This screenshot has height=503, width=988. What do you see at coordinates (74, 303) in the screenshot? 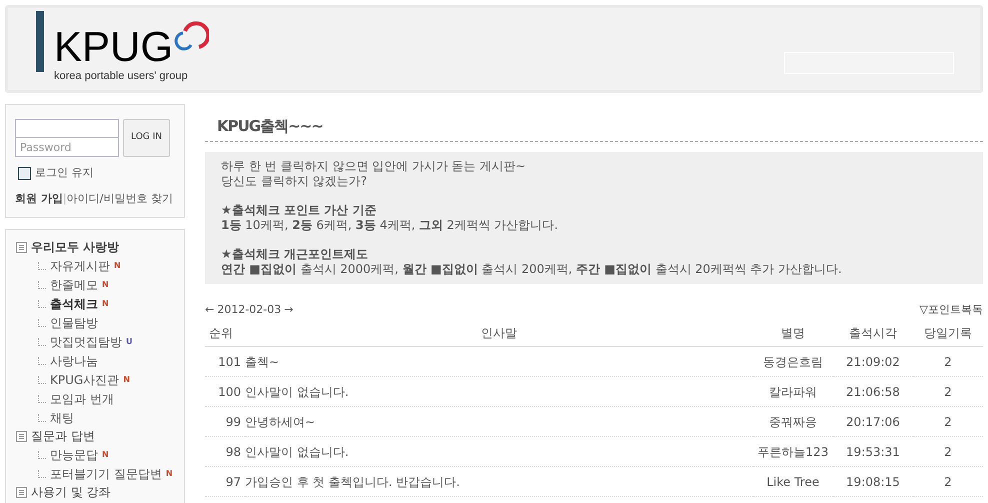
I see `sidebar-link: 출석체크` at bounding box center [74, 303].